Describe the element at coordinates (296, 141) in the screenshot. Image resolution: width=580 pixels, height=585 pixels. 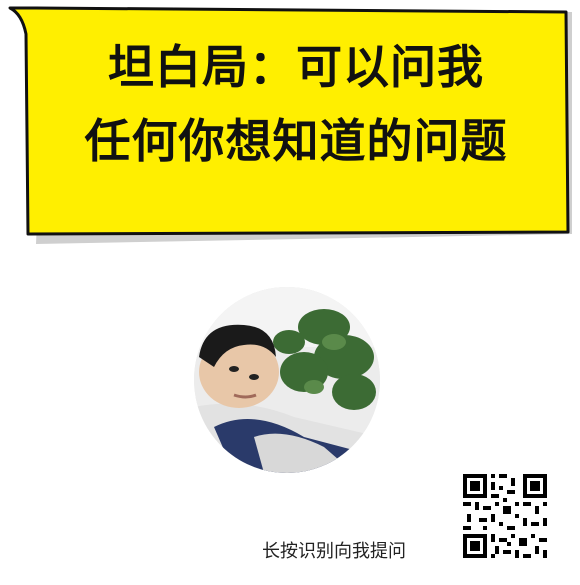
I see `banner-line-2: 任何你想知道的问题` at that location.